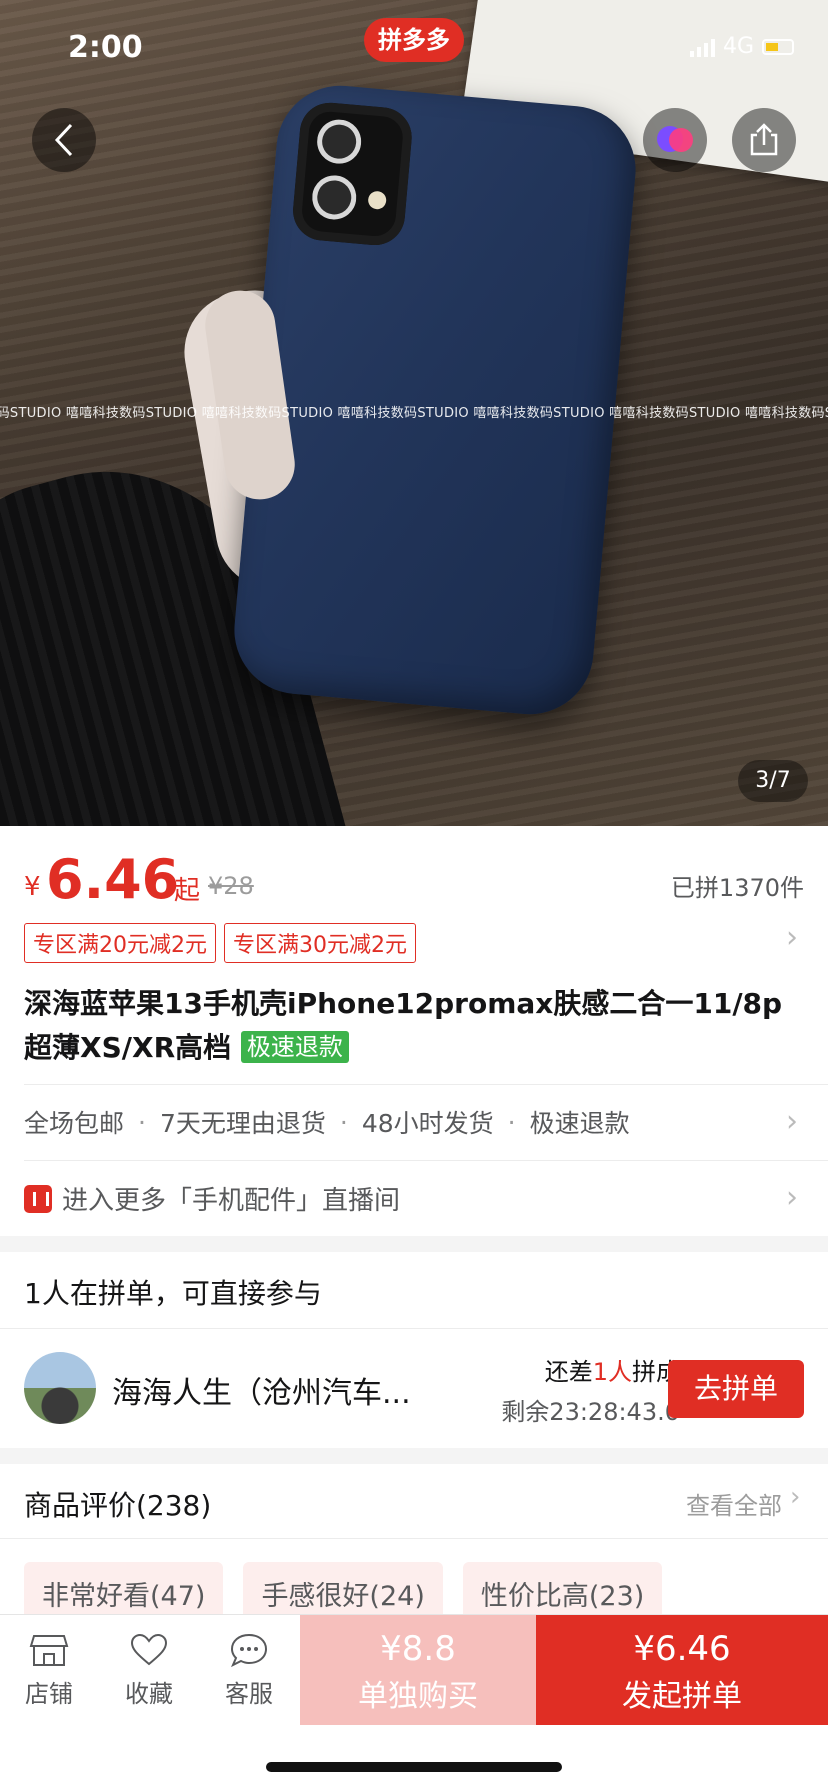 The width and height of the screenshot is (828, 1792). What do you see at coordinates (590, 1412) in the screenshot?
I see `group-countdown: 剩余23:28:43.0` at bounding box center [590, 1412].